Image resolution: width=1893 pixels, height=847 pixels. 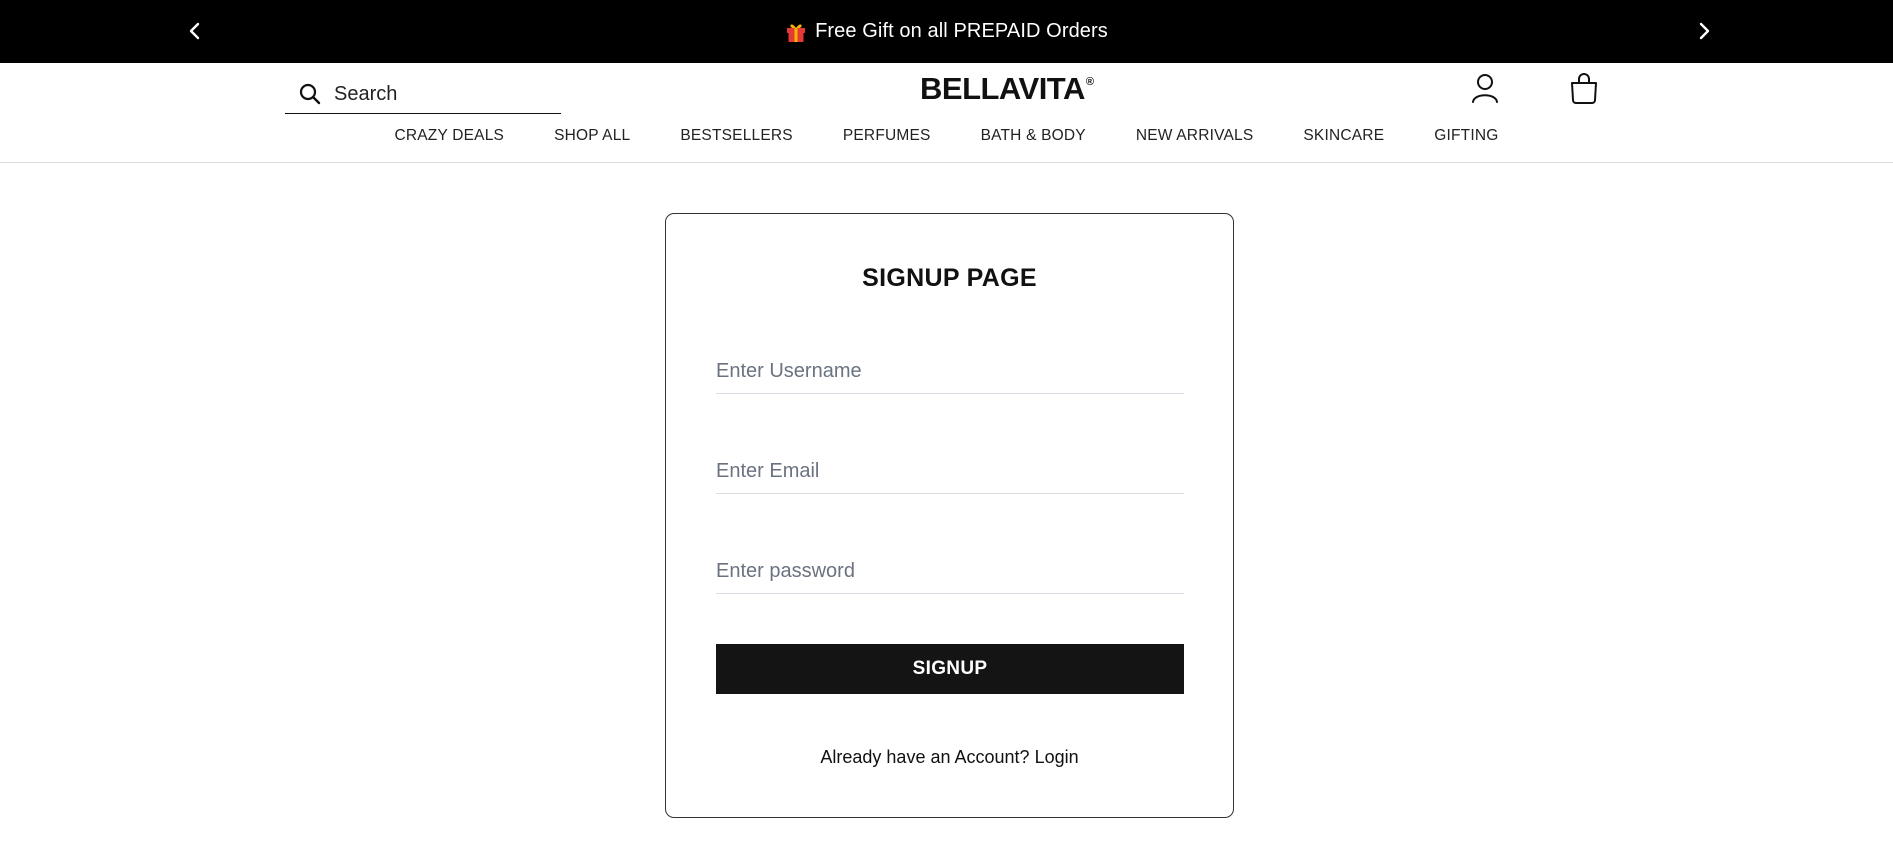 What do you see at coordinates (1704, 31) in the screenshot?
I see `chevron-right-icon` at bounding box center [1704, 31].